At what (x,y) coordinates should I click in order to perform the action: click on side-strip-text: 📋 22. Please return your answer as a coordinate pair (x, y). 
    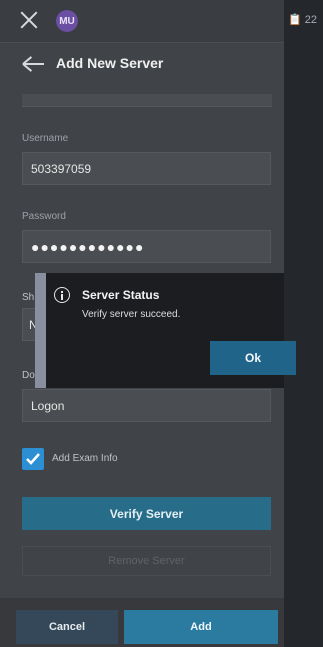
    Looking at the image, I should click on (302, 19).